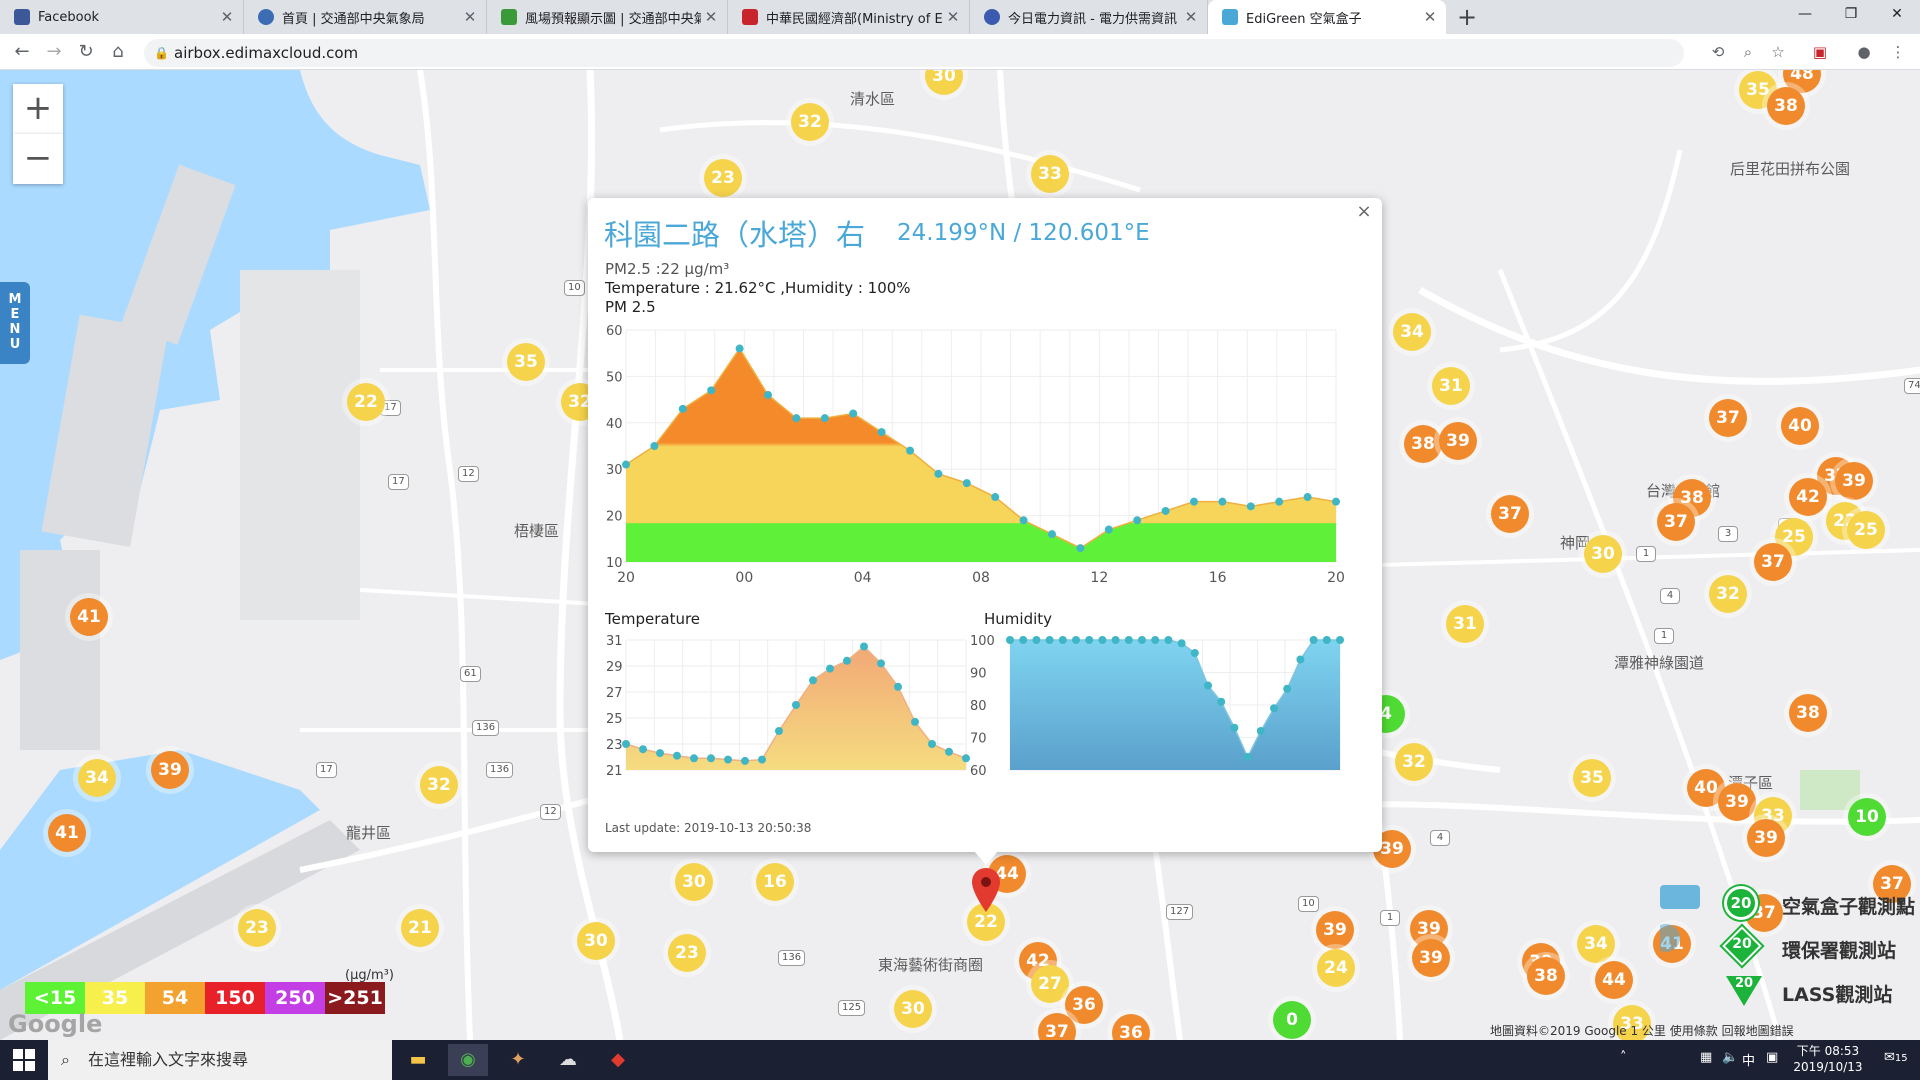 The height and width of the screenshot is (1080, 1920). I want to click on new-tab-button: +, so click(1467, 17).